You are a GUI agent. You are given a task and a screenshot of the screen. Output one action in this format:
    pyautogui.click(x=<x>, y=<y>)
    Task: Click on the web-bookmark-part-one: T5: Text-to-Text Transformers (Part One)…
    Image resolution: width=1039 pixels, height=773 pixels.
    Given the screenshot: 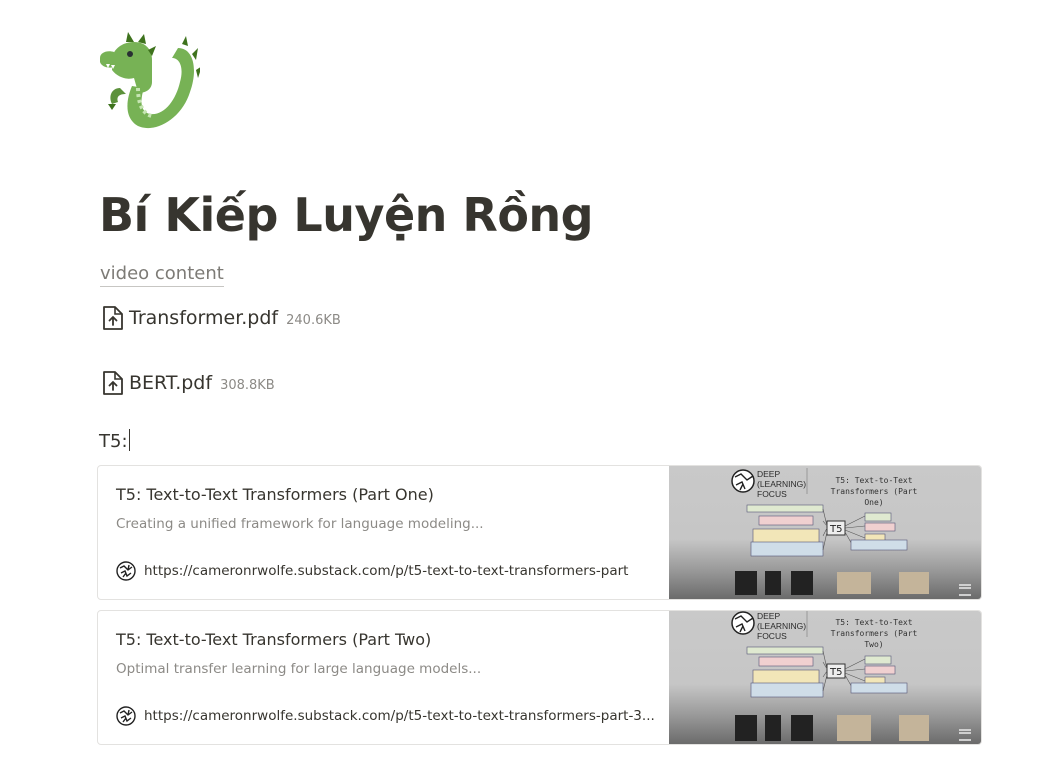 What is the action you would take?
    pyautogui.click(x=539, y=532)
    